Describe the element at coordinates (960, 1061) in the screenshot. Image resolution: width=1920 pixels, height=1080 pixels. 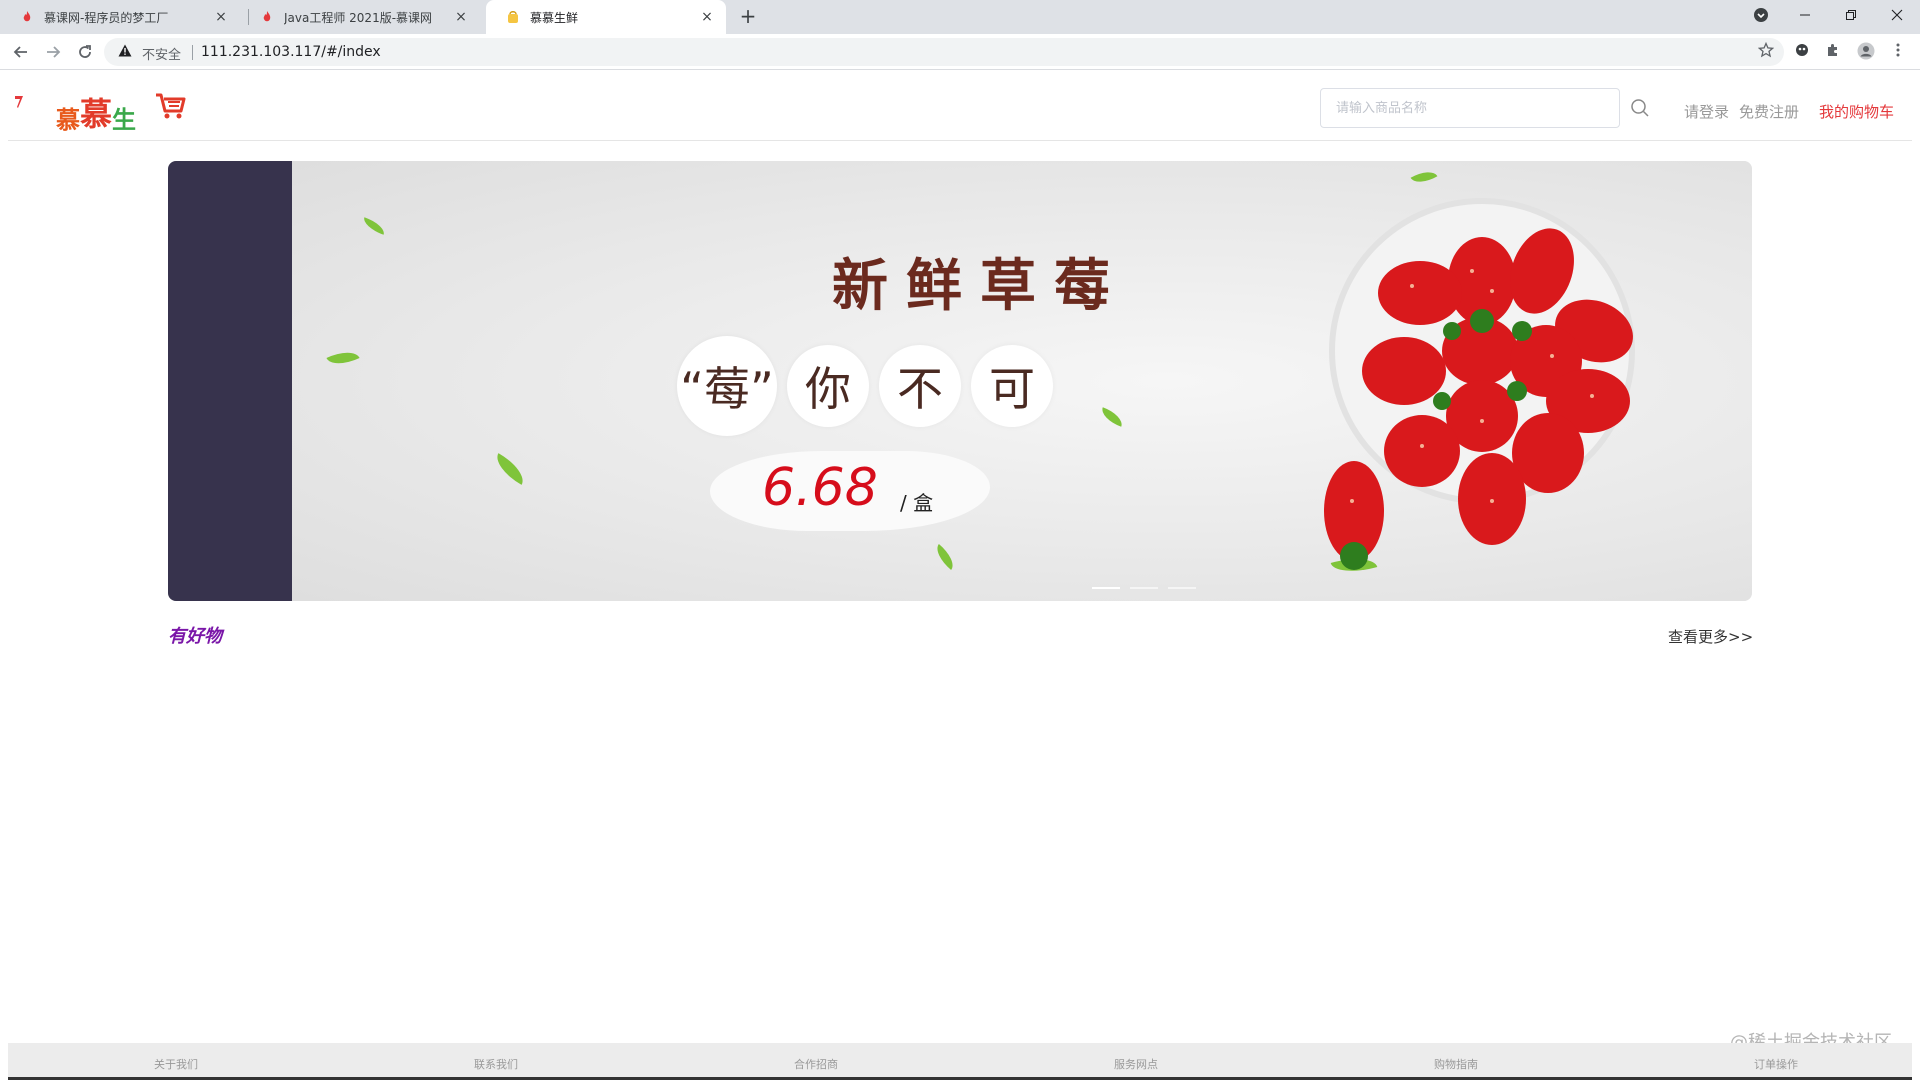
I see `site-footer: 关于我们 联系我们 合作招商 服务网点 购物指南 订单操作` at that location.